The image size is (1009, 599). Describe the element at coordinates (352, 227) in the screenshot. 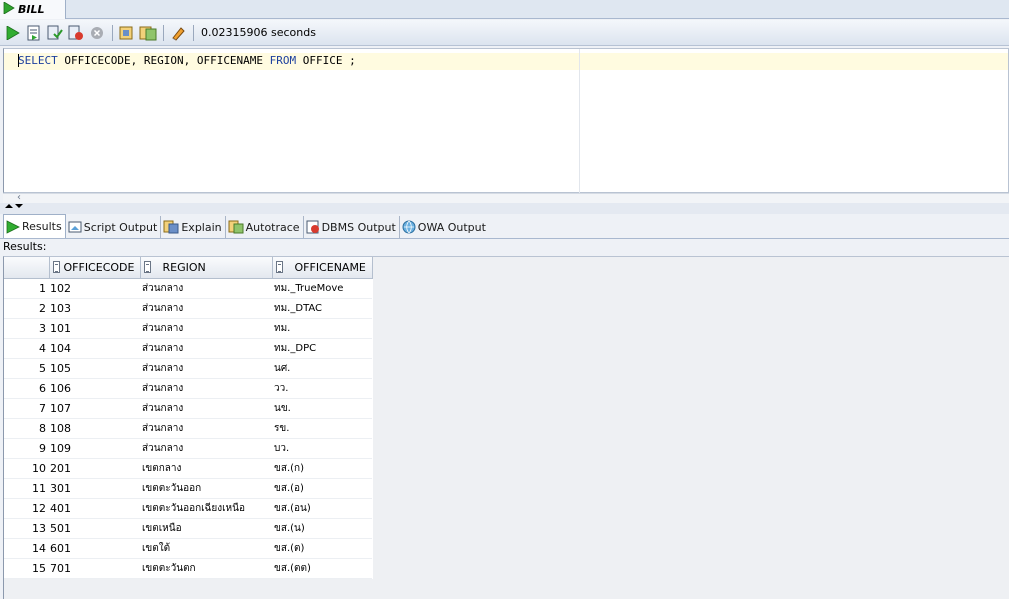

I see `tab-dbms-output: DBMS Output` at that location.